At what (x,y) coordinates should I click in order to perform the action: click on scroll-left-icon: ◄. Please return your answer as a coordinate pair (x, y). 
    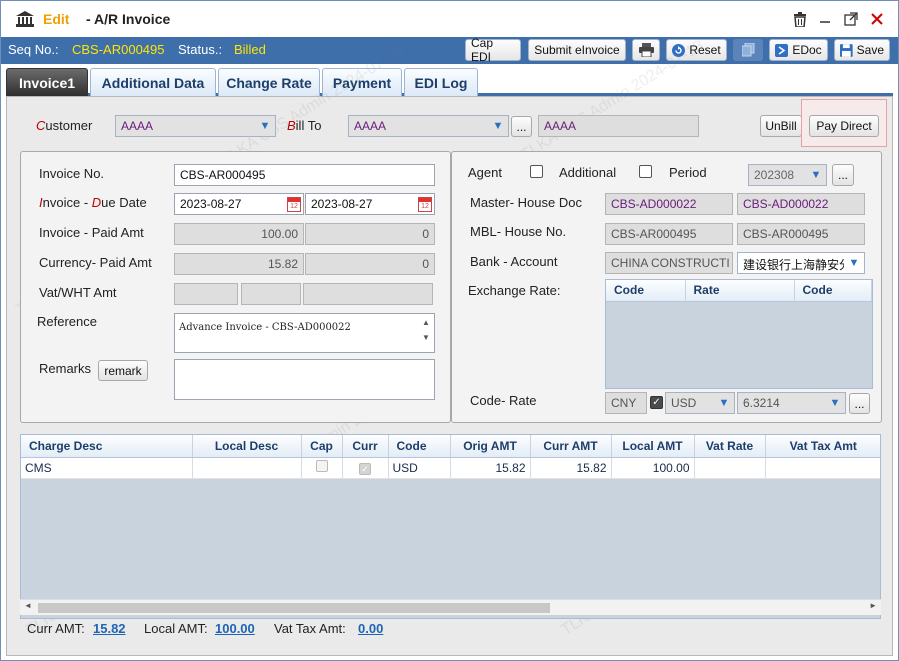
    Looking at the image, I should click on (28, 605).